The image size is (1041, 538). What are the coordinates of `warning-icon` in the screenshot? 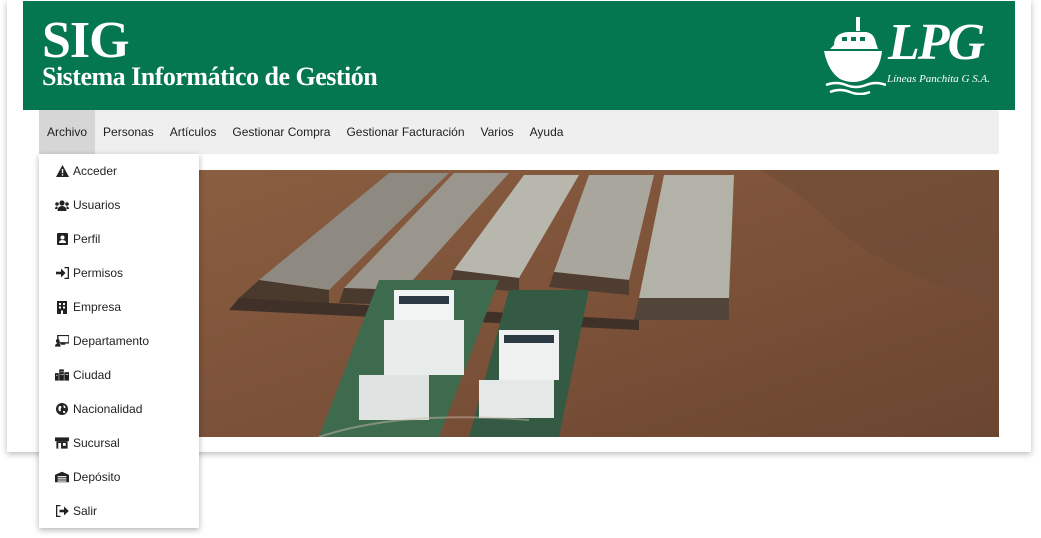 It's located at (62, 171).